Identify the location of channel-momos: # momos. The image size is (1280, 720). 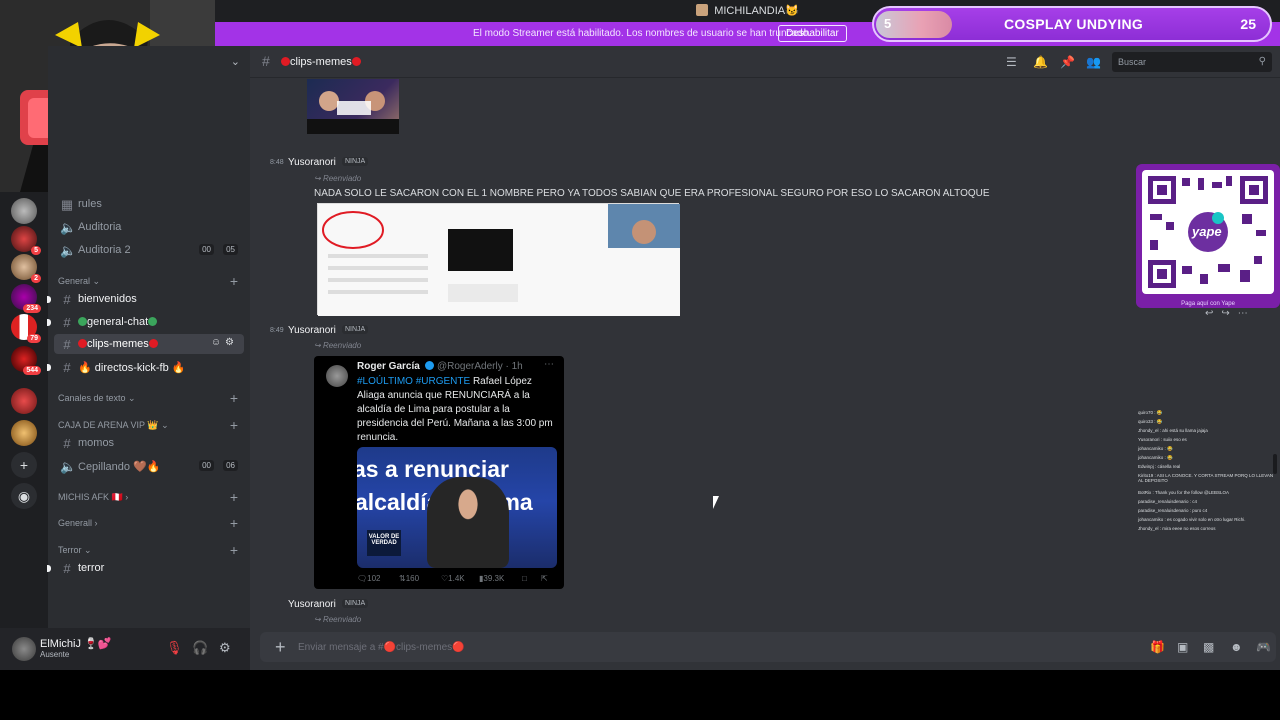
(149, 443).